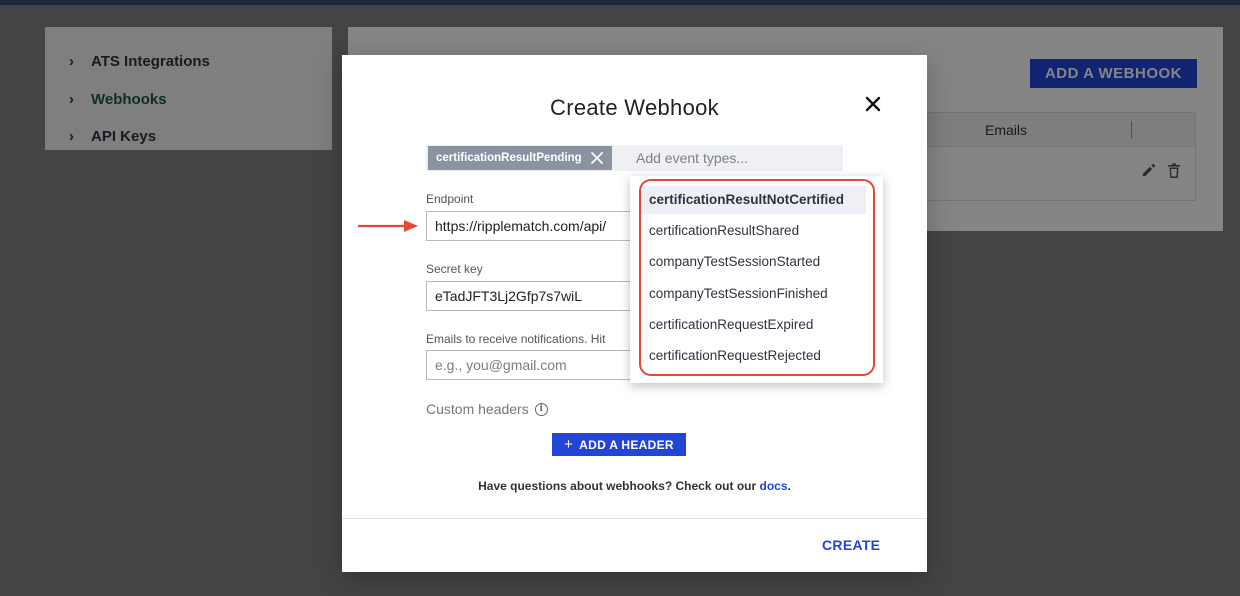 The height and width of the screenshot is (596, 1240). I want to click on endpoint-label: Endpoint, so click(450, 199).